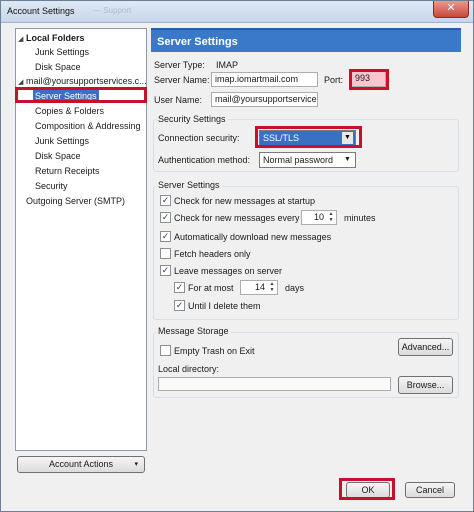 The height and width of the screenshot is (512, 474). Describe the element at coordinates (165, 350) in the screenshot. I see `empty-trash-checkbox` at that location.